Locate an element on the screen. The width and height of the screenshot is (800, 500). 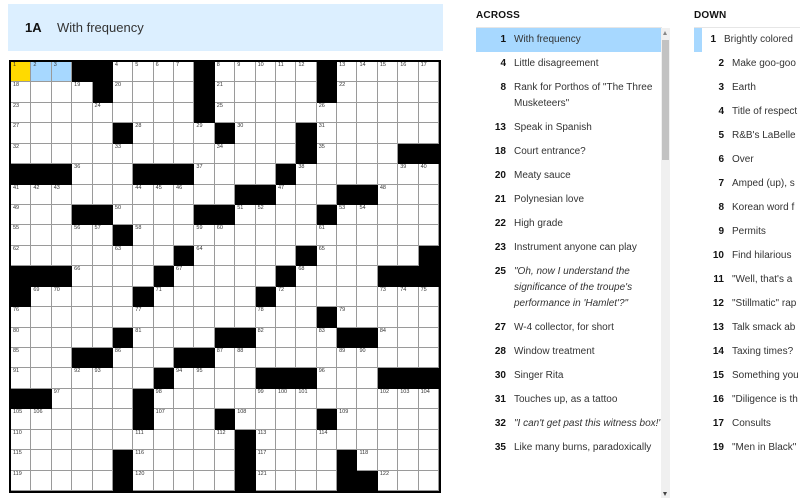
down-clue-19: 19 "Men in Black" is located at coordinates (747, 448).